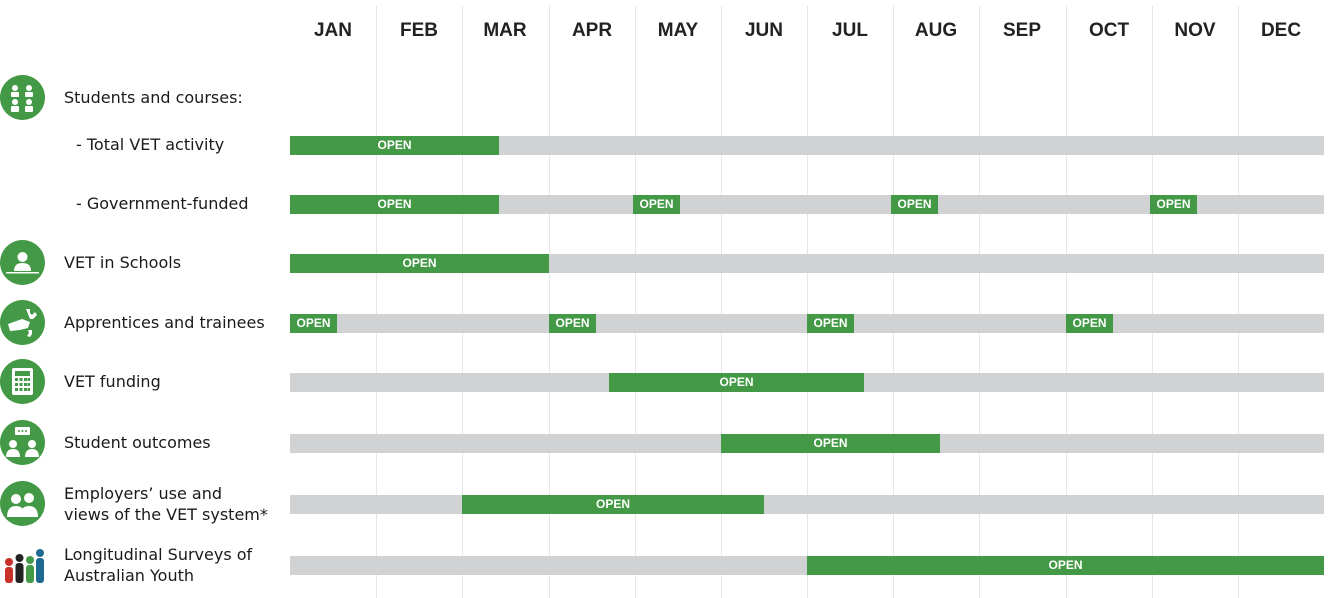 The width and height of the screenshot is (1335, 598). What do you see at coordinates (158, 565) in the screenshot?
I see `row-label-lsay: Longitudinal Surveys of Australian Youth` at bounding box center [158, 565].